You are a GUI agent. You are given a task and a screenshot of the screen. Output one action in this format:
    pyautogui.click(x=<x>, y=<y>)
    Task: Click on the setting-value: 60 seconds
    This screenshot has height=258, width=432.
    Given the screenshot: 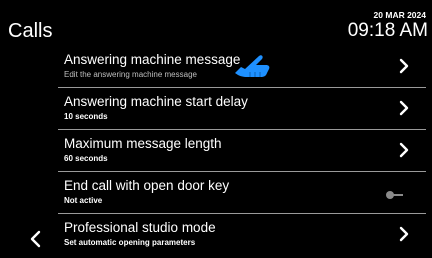 What is the action you would take?
    pyautogui.click(x=86, y=158)
    